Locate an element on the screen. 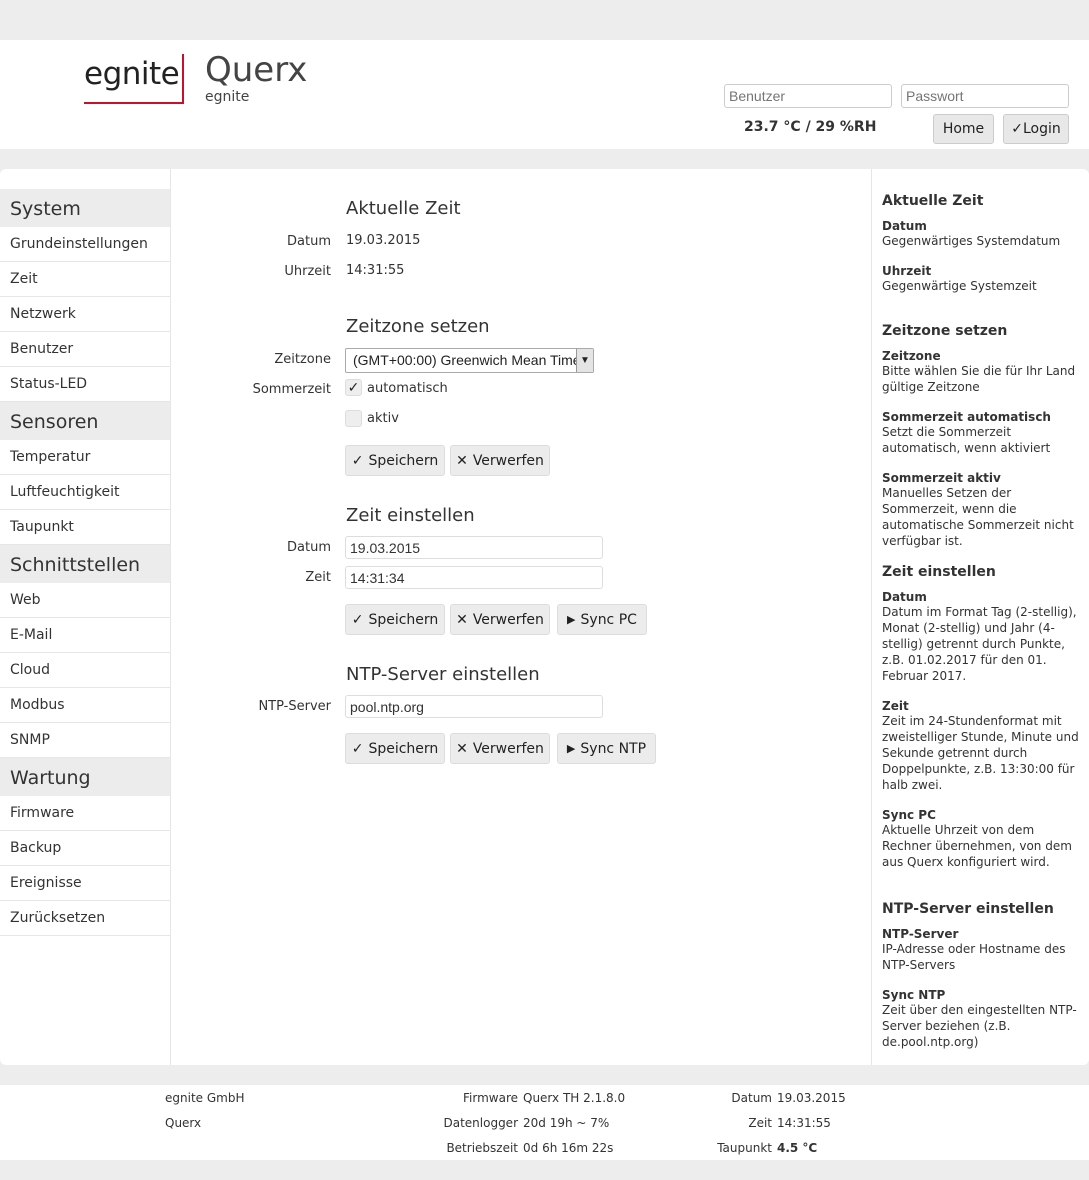  help-divider is located at coordinates (871, 617).